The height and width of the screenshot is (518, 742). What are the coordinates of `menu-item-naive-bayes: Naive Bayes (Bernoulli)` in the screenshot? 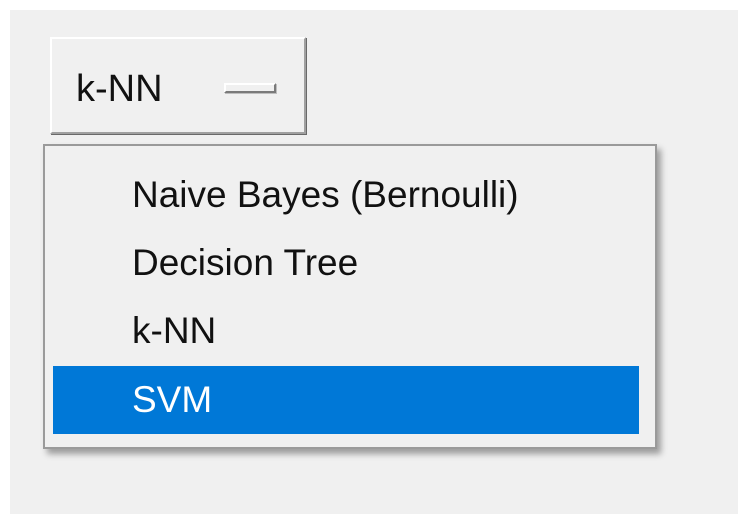 It's located at (346, 195).